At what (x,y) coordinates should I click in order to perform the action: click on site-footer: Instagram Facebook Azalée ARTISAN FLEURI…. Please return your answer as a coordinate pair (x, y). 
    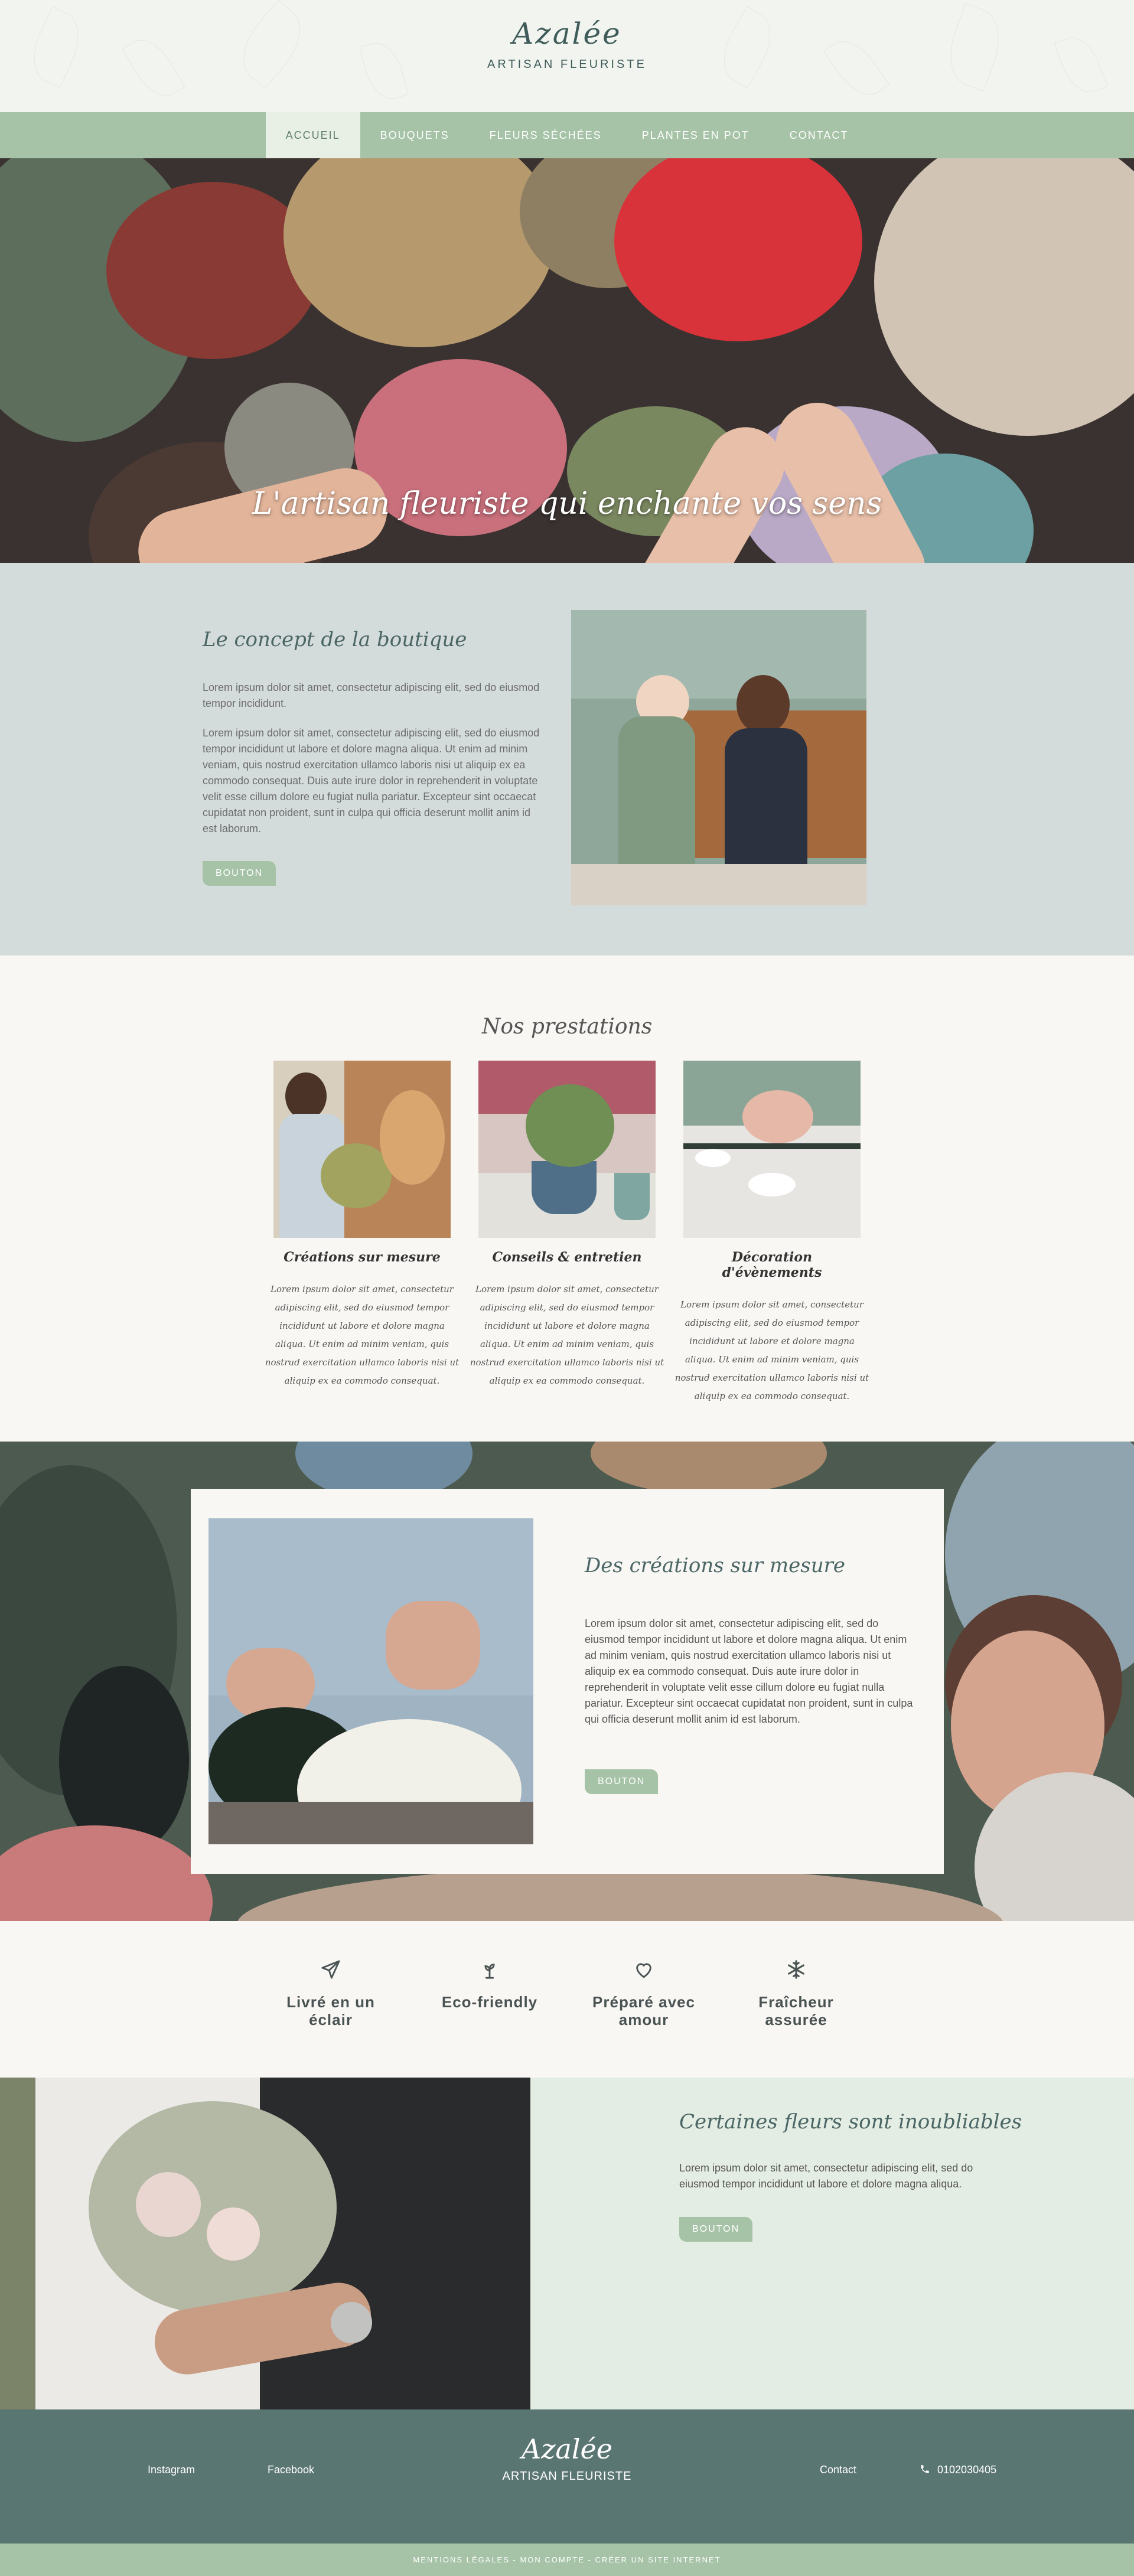
    Looking at the image, I should click on (567, 2477).